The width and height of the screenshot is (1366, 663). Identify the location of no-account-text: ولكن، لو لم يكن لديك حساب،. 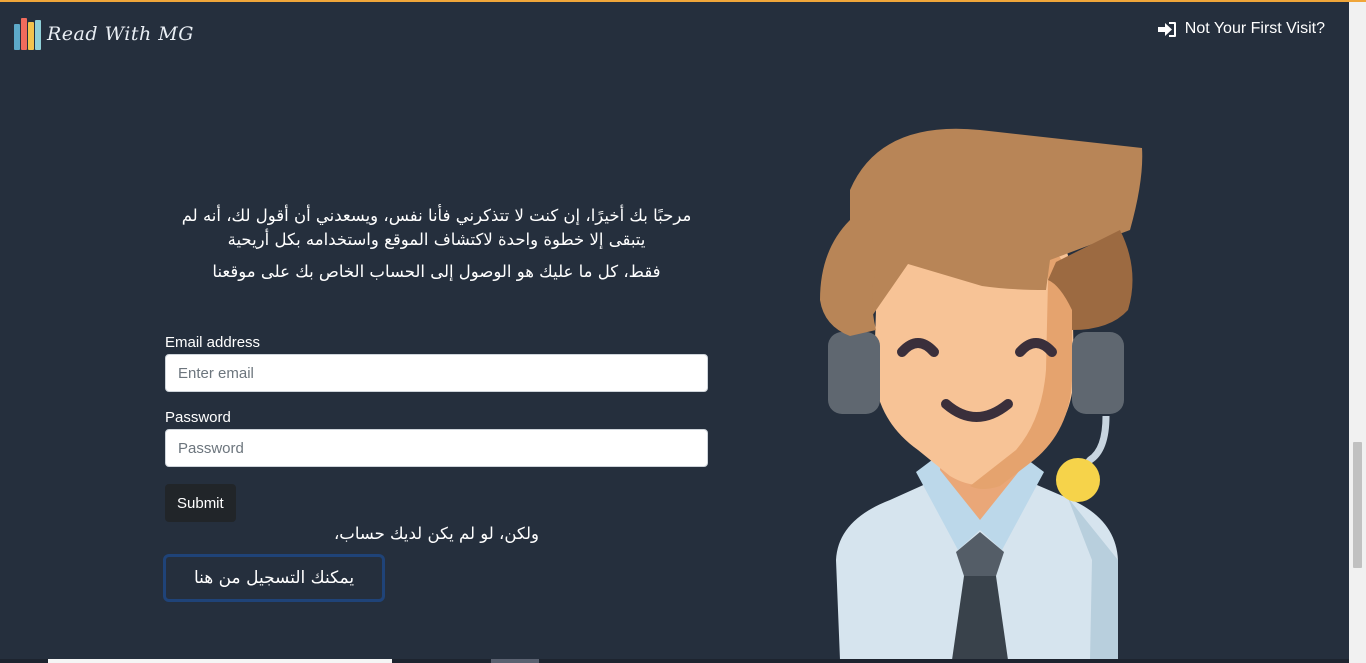
(436, 533).